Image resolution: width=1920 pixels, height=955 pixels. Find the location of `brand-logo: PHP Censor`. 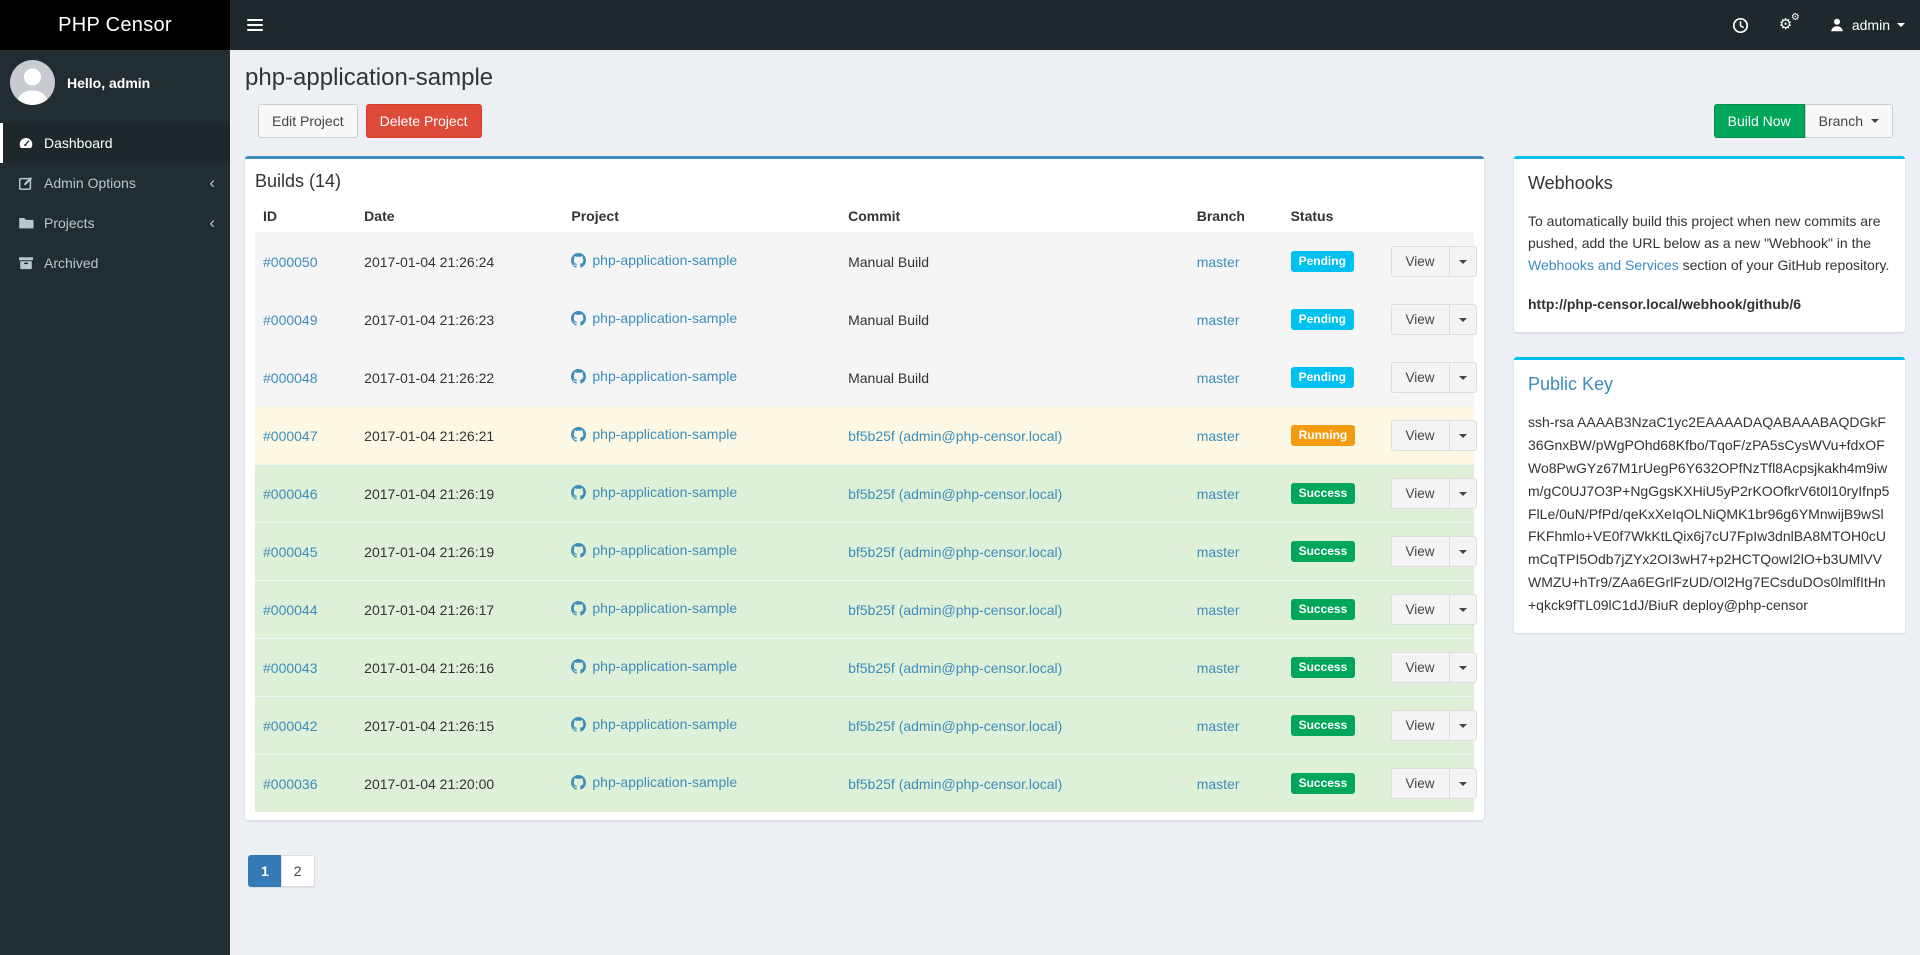

brand-logo: PHP Censor is located at coordinates (115, 25).